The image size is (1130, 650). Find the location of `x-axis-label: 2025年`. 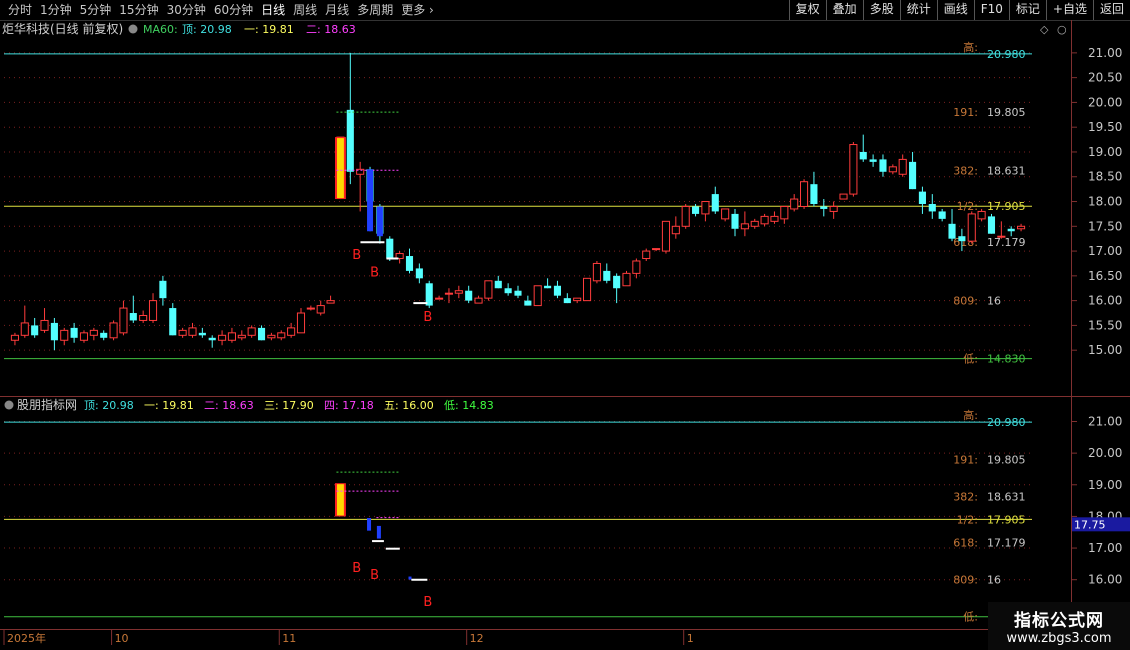

x-axis-label: 2025年 is located at coordinates (26, 638).